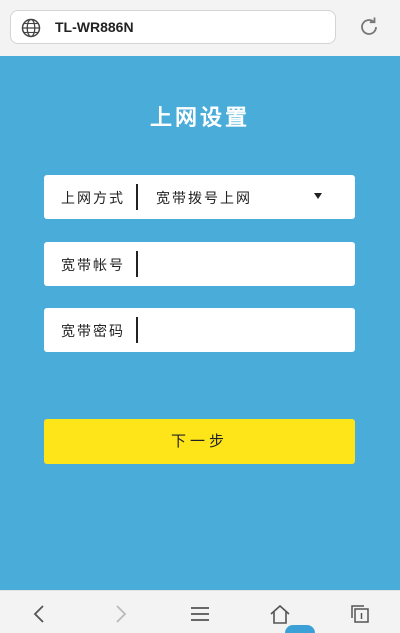  Describe the element at coordinates (199, 118) in the screenshot. I see `page-title: 上网设置` at that location.